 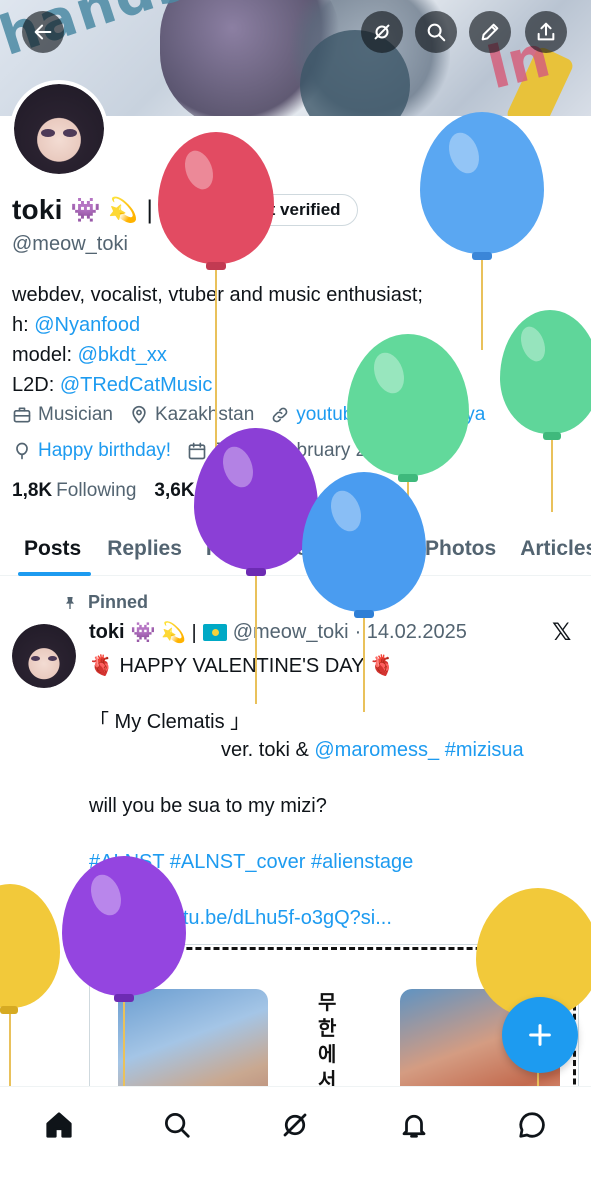 I want to click on tab-videos: Videos, so click(x=367, y=549).